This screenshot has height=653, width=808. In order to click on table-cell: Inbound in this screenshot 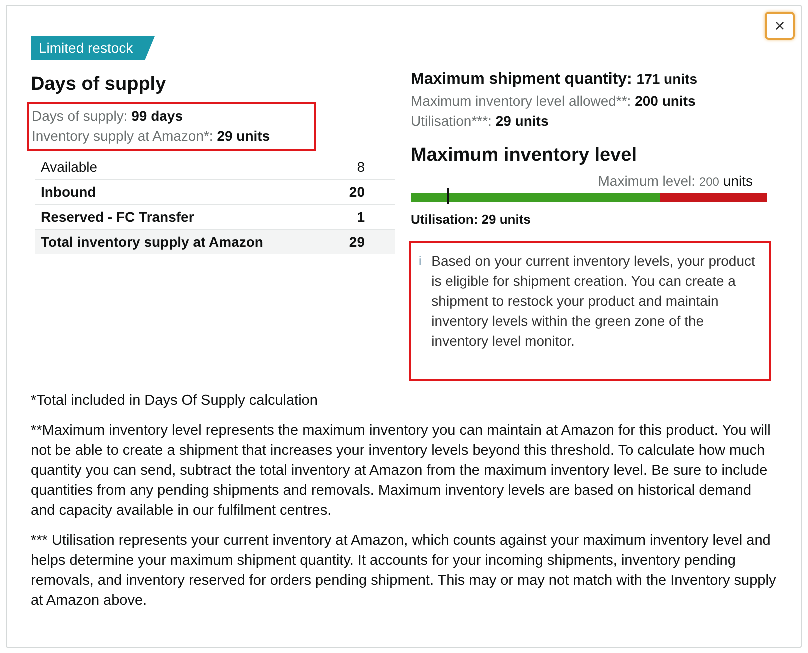, I will do `click(68, 192)`.